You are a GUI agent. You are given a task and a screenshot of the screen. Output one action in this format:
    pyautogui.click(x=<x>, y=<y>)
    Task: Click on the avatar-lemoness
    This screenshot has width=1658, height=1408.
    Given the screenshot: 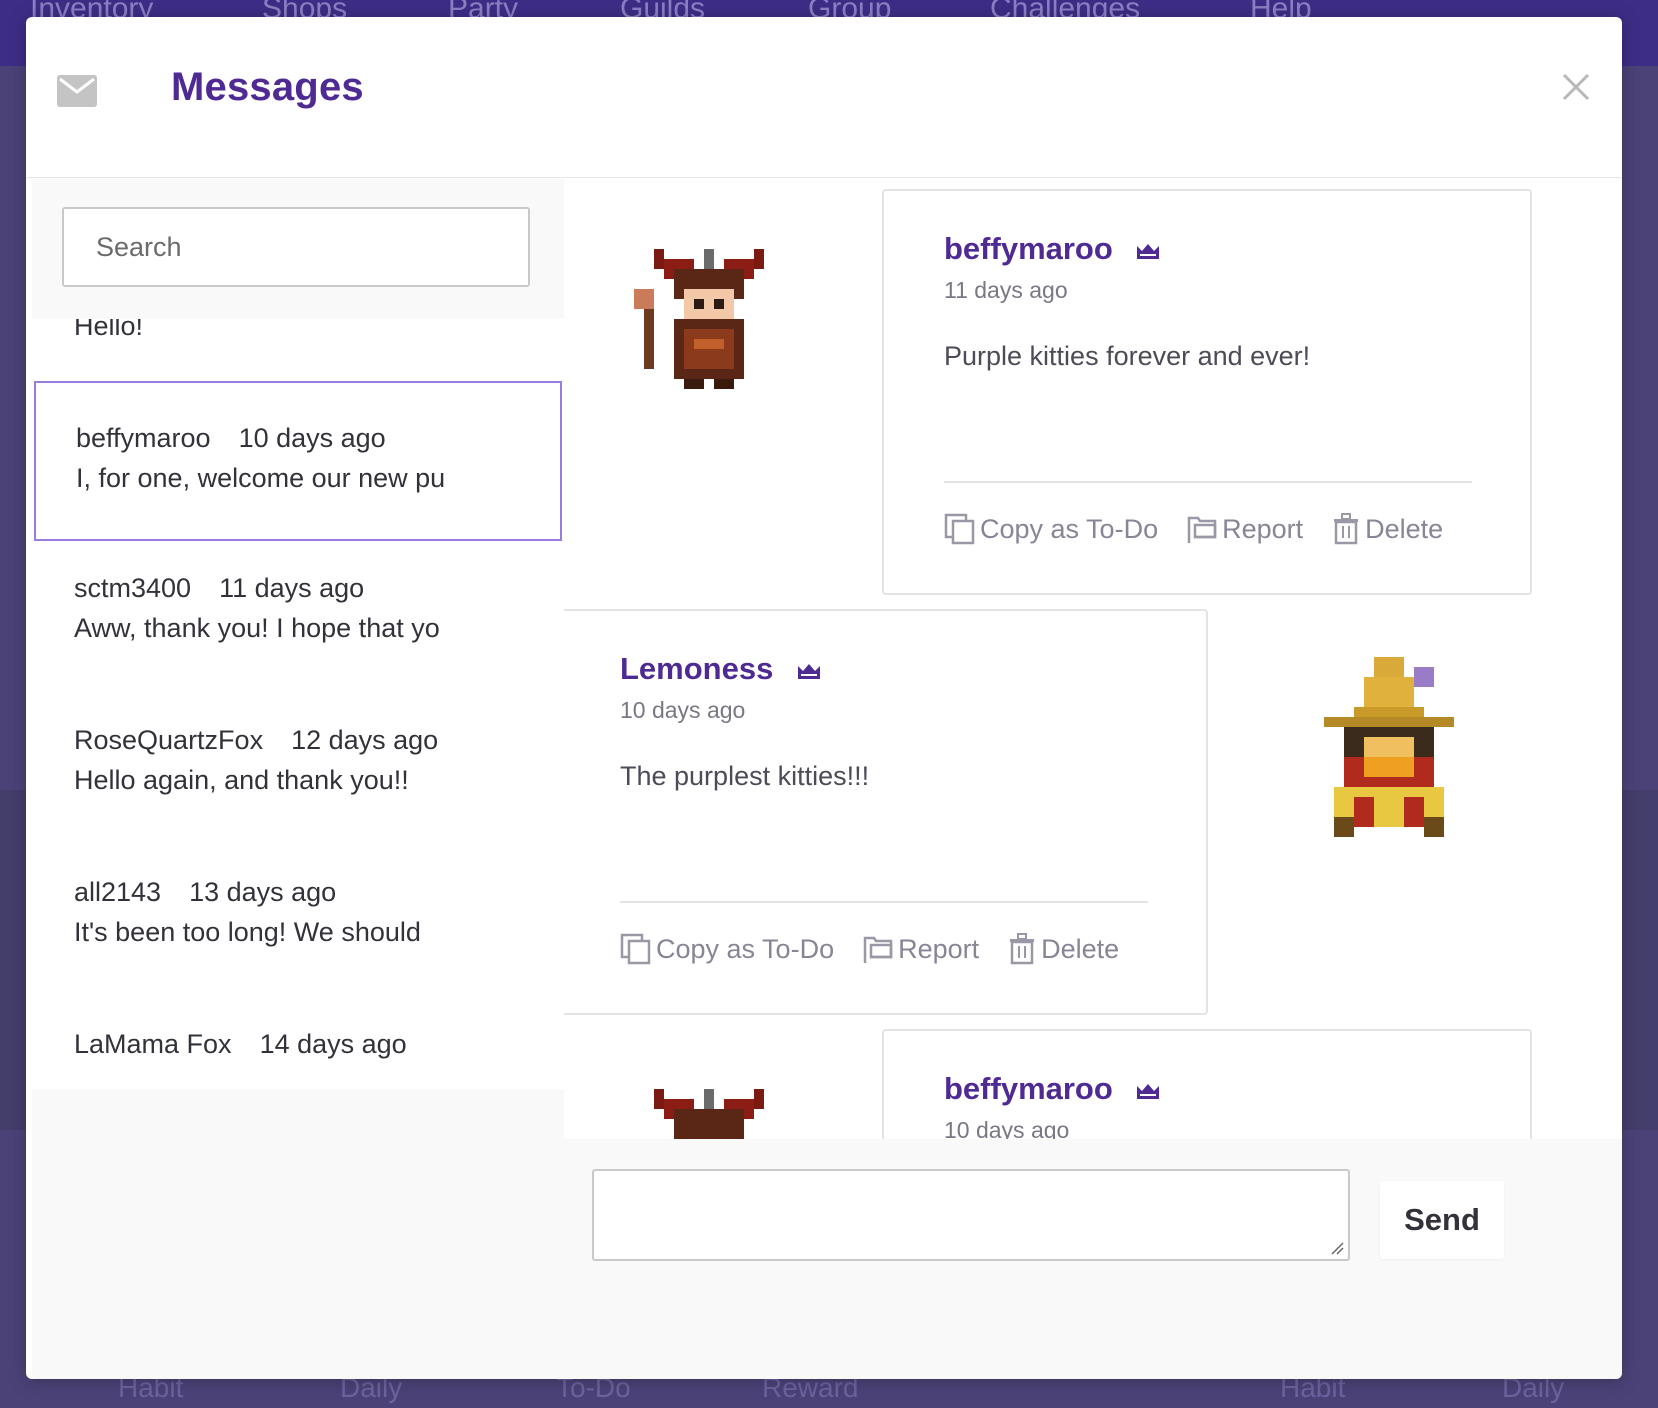 What is the action you would take?
    pyautogui.click(x=1389, y=747)
    